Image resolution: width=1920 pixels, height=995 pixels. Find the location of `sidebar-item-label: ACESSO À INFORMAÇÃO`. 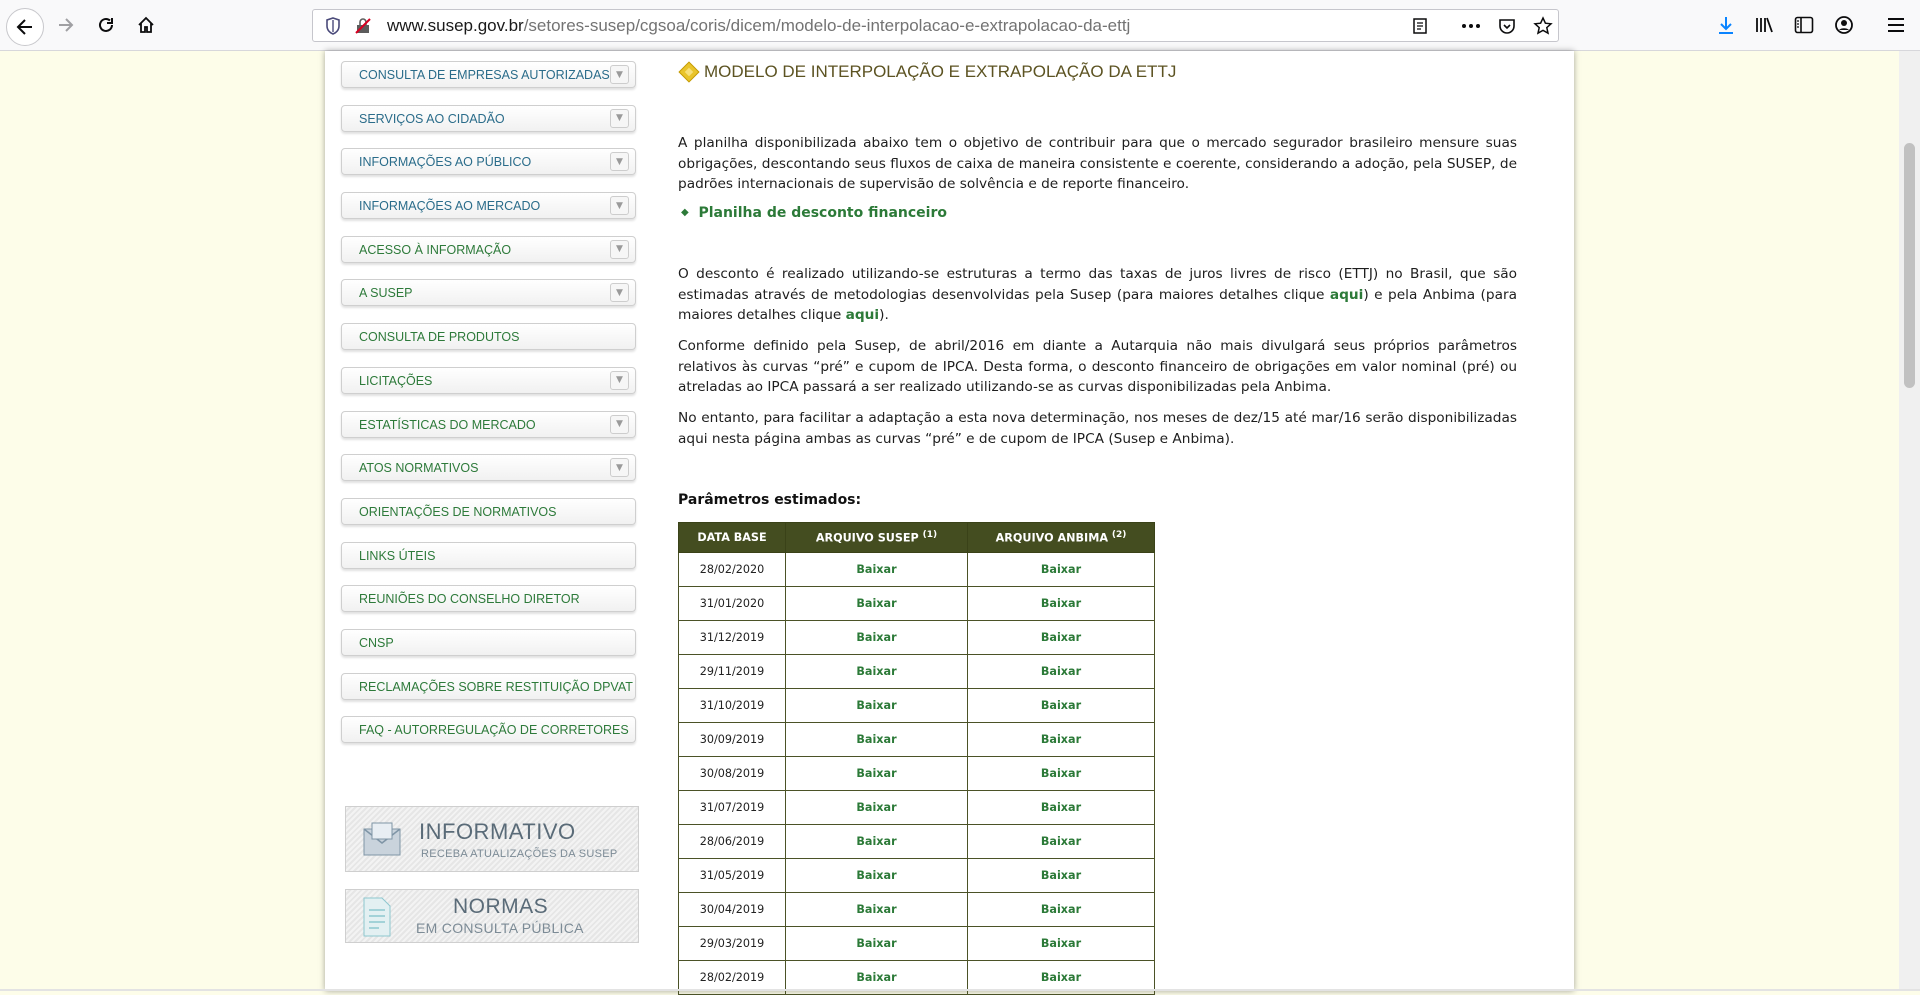

sidebar-item-label: ACESSO À INFORMAÇÃO is located at coordinates (435, 249).